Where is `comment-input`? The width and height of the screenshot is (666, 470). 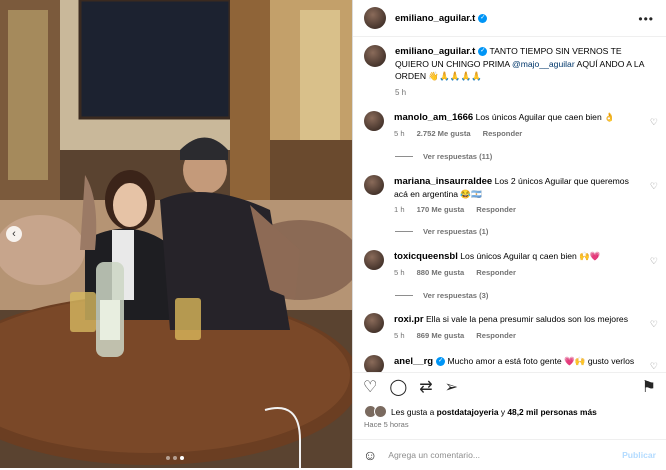
comment-input is located at coordinates (493, 455).